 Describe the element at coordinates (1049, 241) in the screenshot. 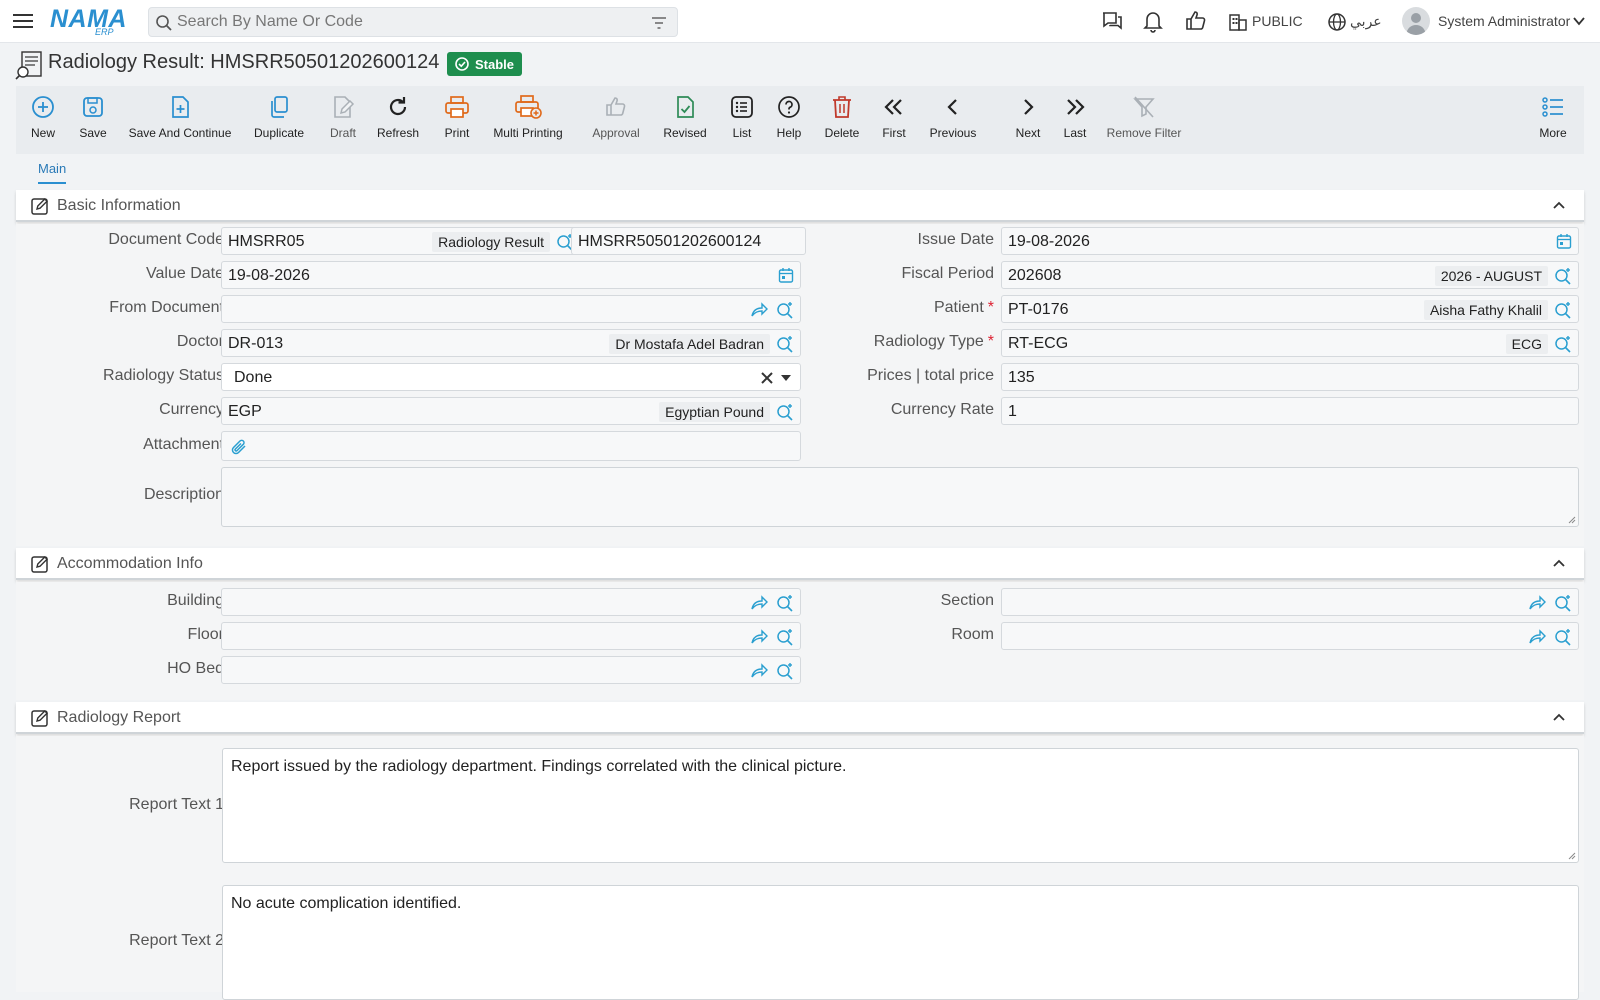

I see `issue-date-value: 19-08-2026` at that location.